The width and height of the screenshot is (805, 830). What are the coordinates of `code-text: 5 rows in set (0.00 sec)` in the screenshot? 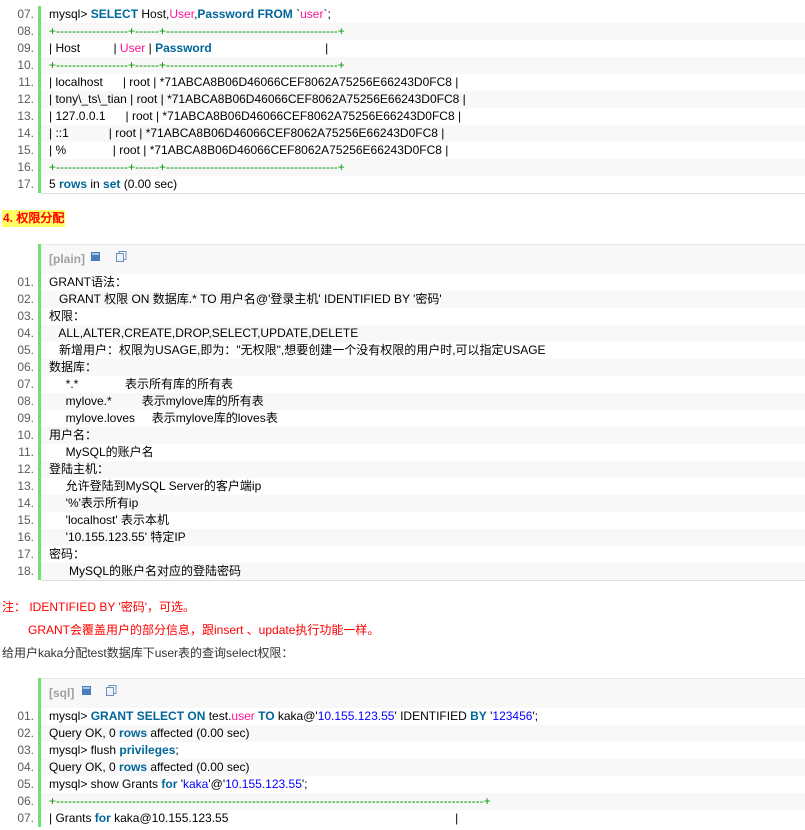 It's located at (423, 185).